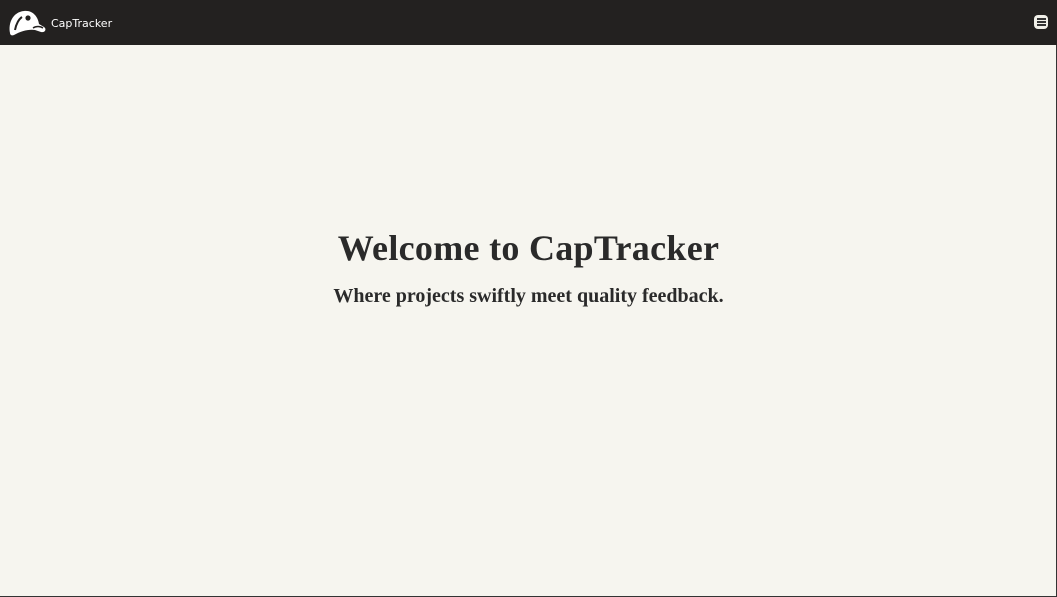  Describe the element at coordinates (528, 248) in the screenshot. I see `page-title: Welcome to CapTracker` at that location.